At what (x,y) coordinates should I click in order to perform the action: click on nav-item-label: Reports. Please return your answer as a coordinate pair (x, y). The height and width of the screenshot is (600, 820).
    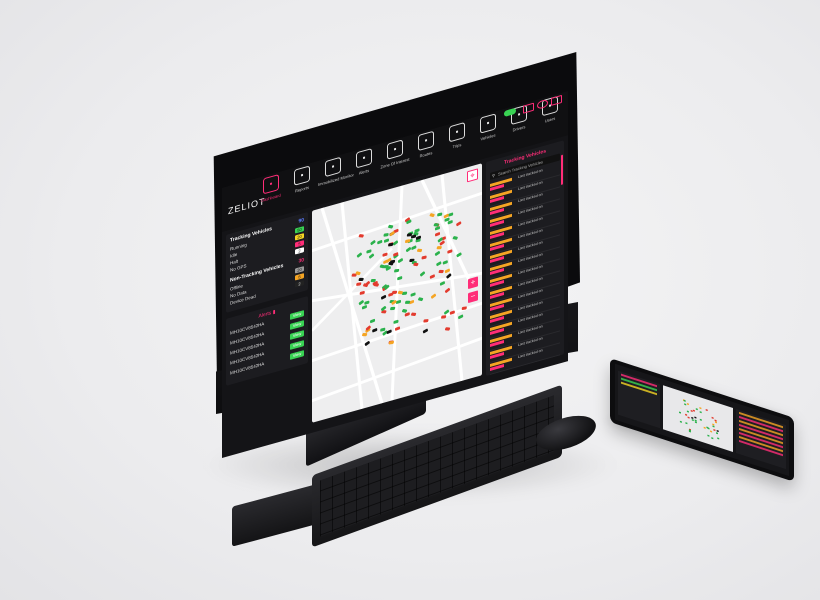
    Looking at the image, I should click on (301, 189).